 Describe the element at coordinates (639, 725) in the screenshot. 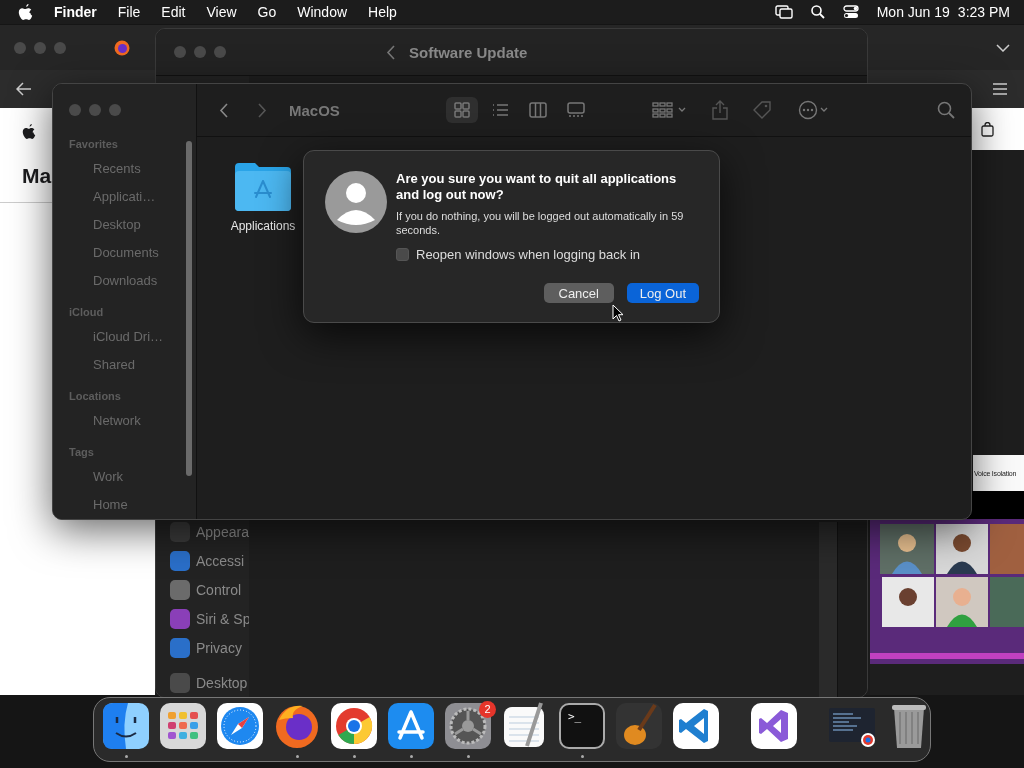

I see `guitar-icon` at that location.